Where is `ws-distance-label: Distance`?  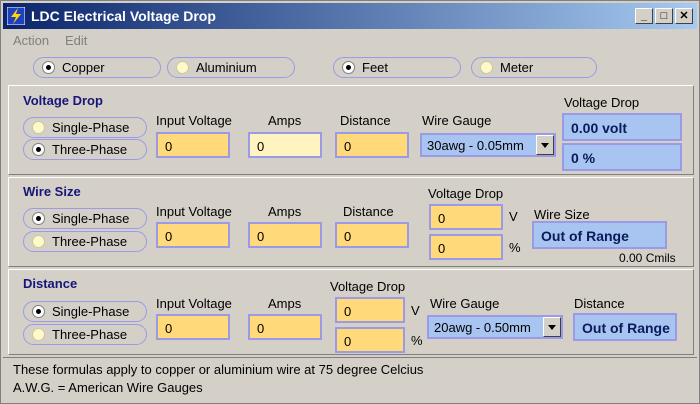 ws-distance-label: Distance is located at coordinates (368, 211).